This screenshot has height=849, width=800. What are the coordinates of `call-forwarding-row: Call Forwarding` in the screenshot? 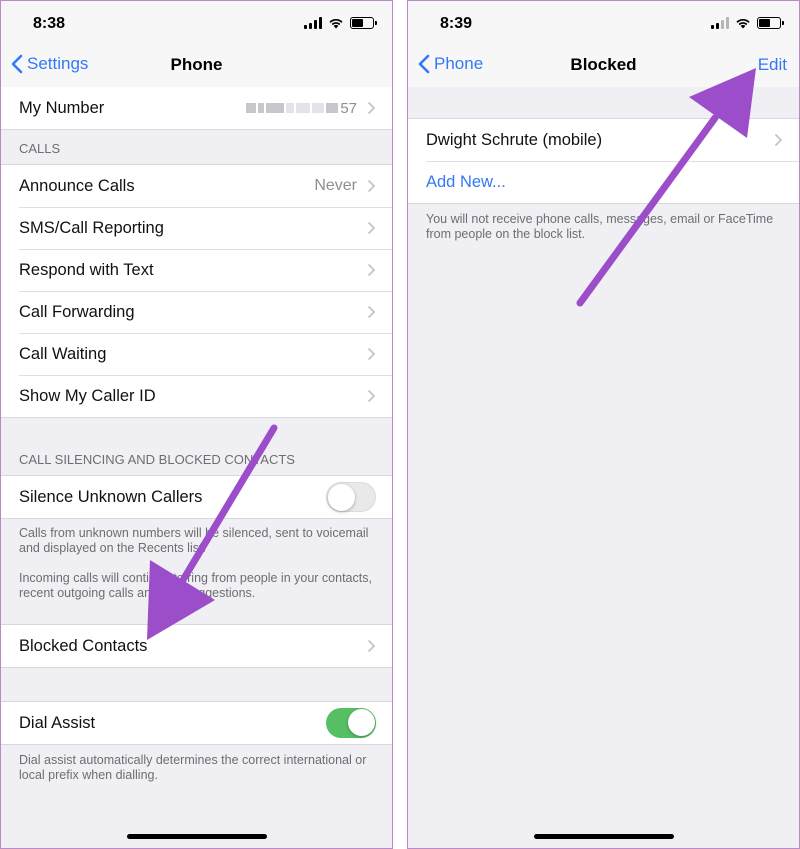 It's located at (196, 312).